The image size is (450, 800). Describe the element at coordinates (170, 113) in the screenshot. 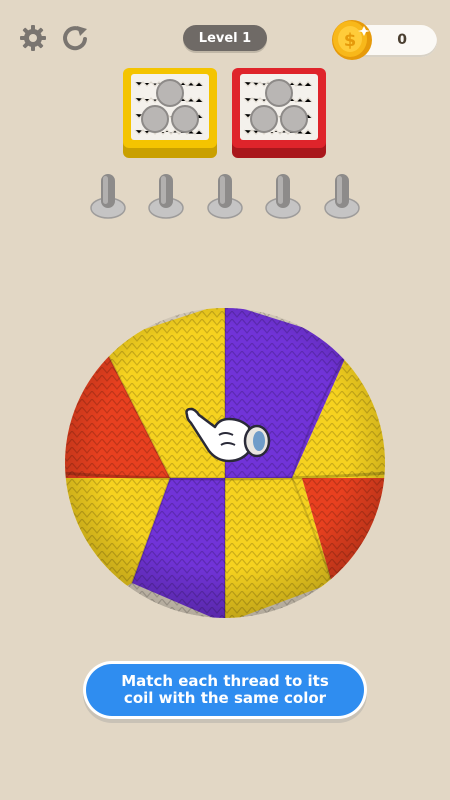

I see `spool-yellow` at that location.